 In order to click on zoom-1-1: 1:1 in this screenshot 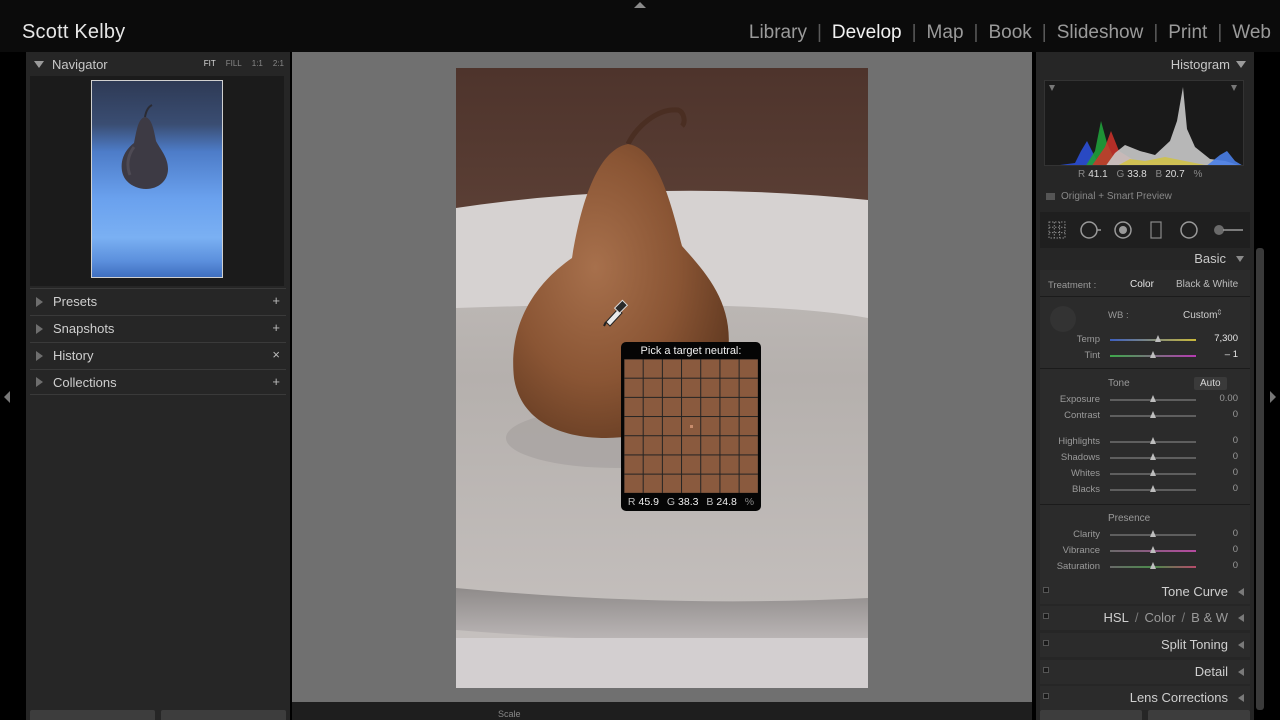, I will do `click(257, 63)`.